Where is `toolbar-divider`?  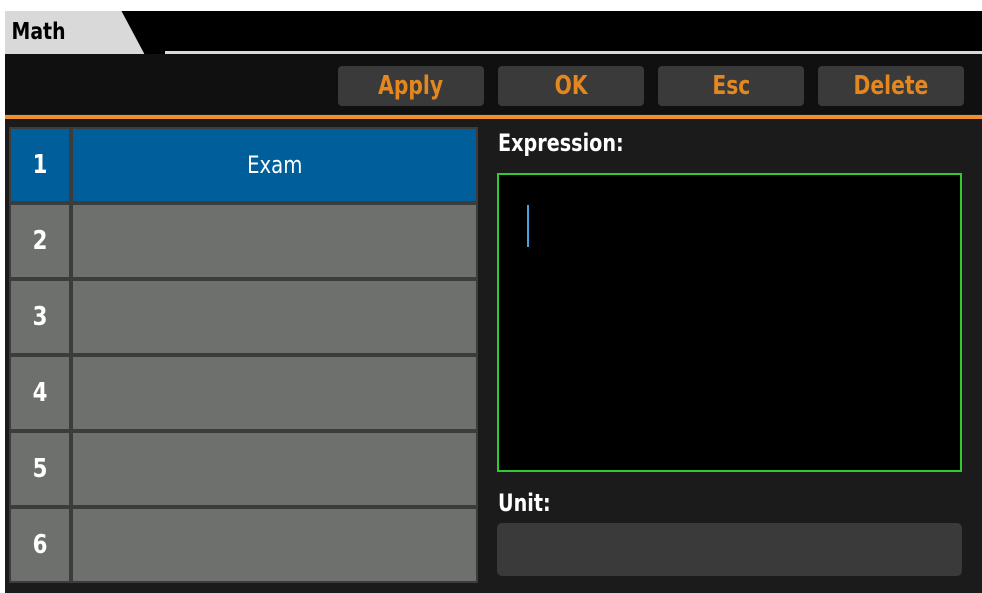 toolbar-divider is located at coordinates (493, 117).